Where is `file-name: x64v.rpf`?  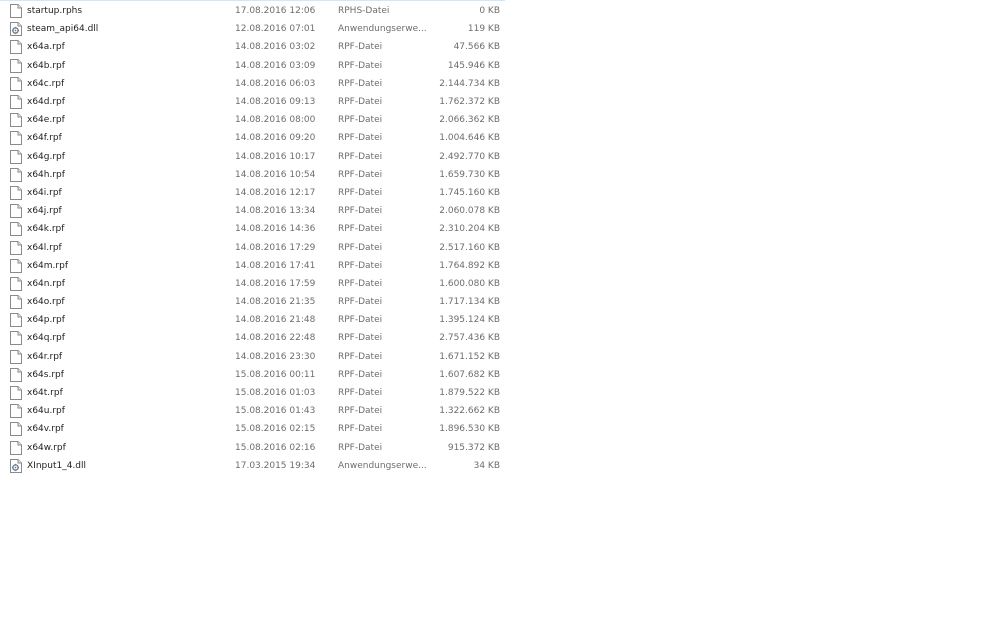
file-name: x64v.rpf is located at coordinates (45, 429).